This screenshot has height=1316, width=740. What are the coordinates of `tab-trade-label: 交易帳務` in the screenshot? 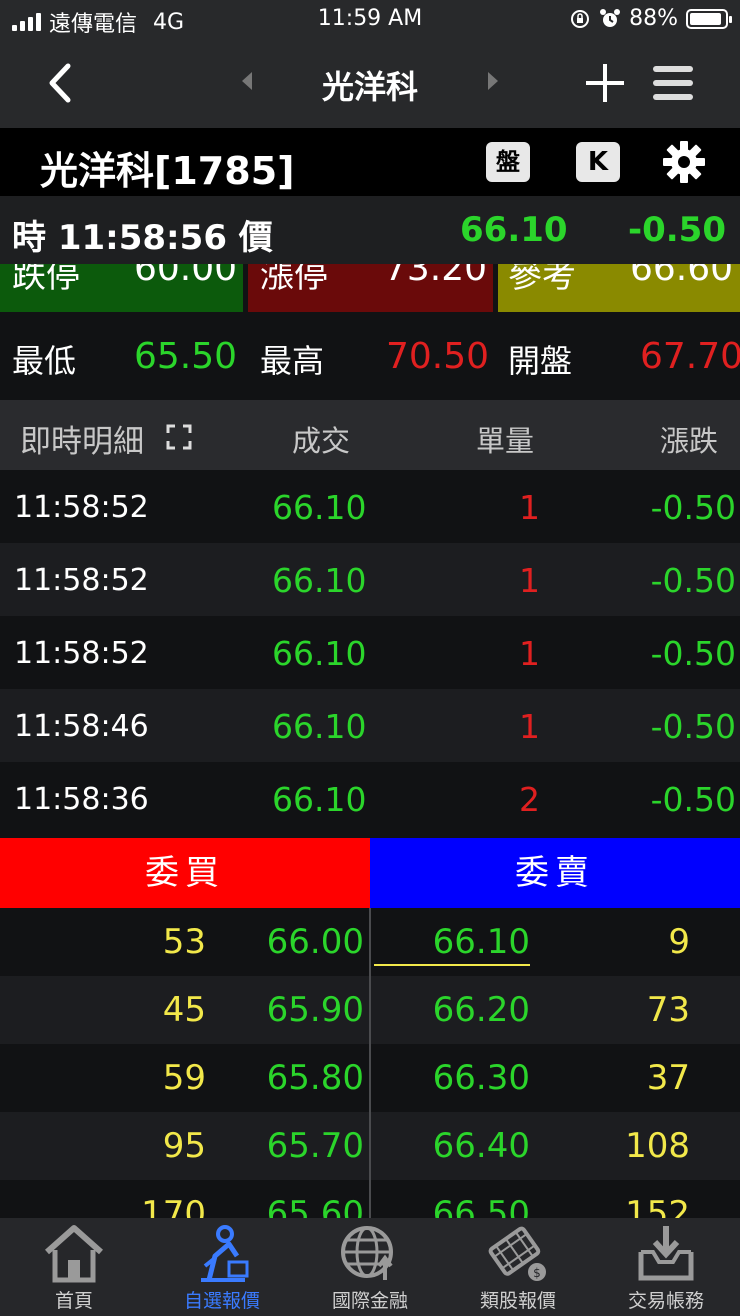 It's located at (665, 1301).